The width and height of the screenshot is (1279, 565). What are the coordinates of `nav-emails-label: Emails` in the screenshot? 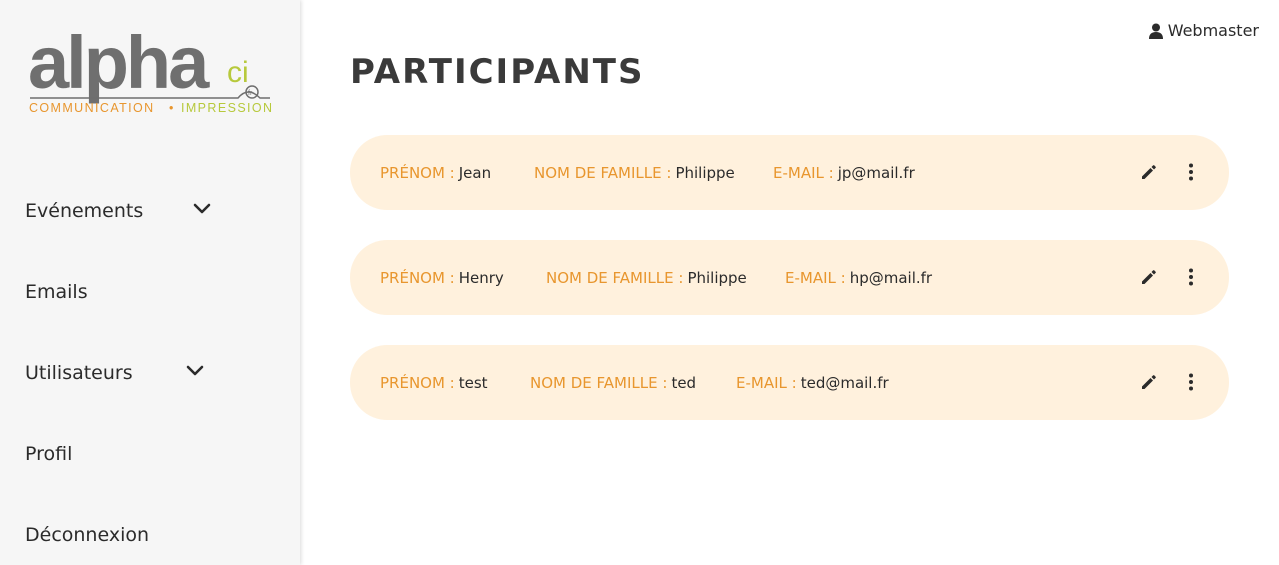 It's located at (56, 292).